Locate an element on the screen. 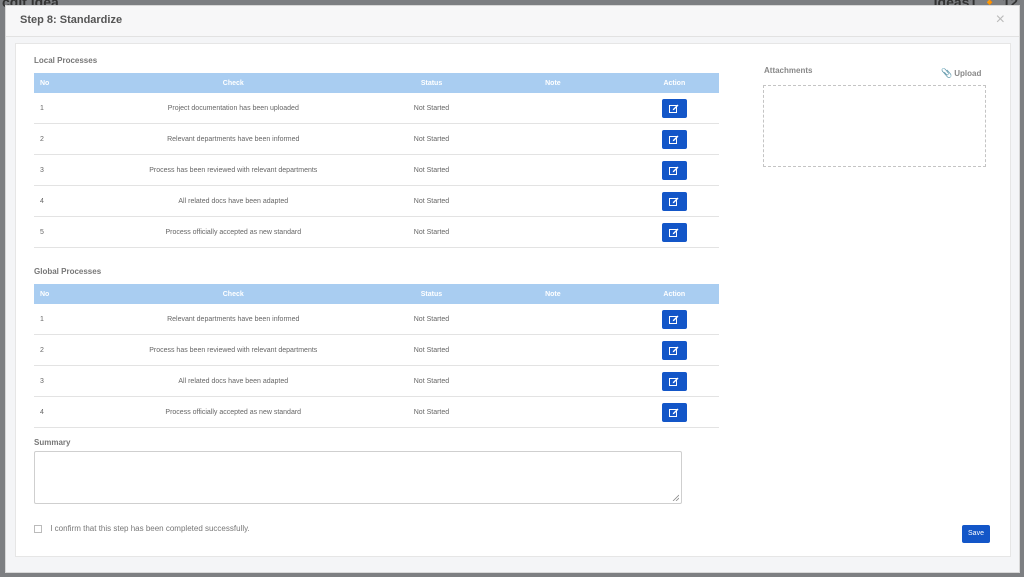  resize-handle-icon is located at coordinates (675, 497).